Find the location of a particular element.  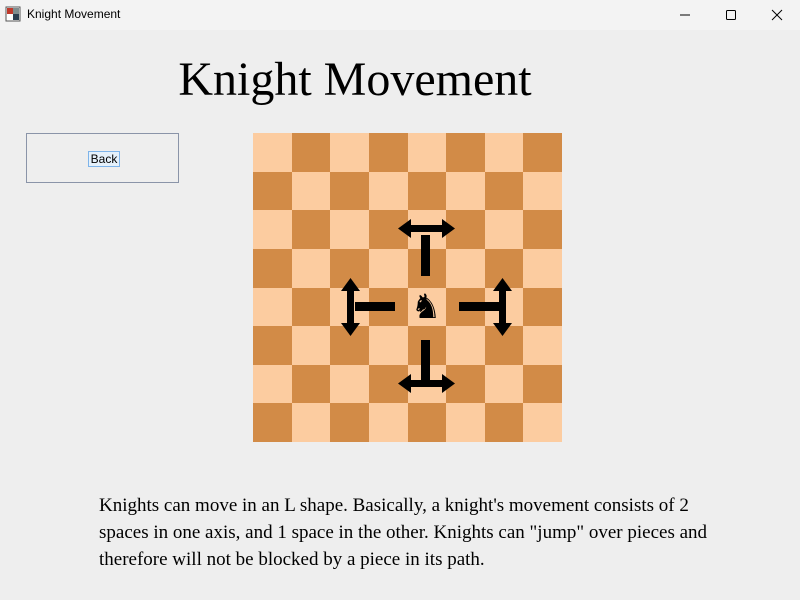

window-titlebar: Knight Movement is located at coordinates (400, 15).